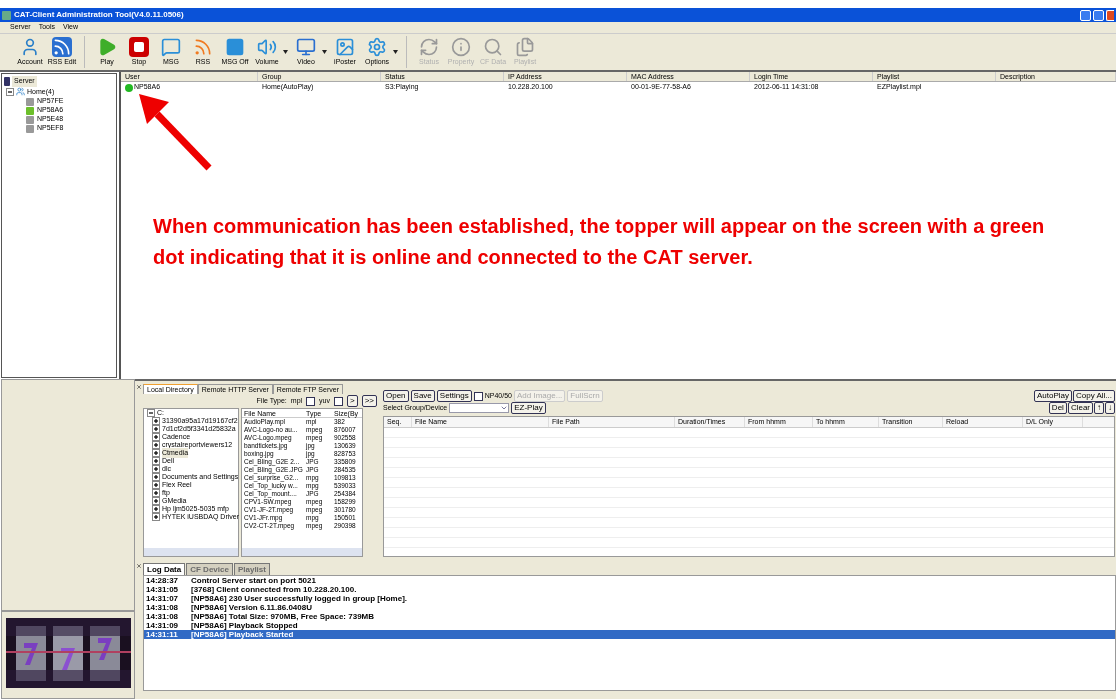 This screenshot has height=699, width=1116. What do you see at coordinates (429, 46) in the screenshot?
I see `refresh-icon` at bounding box center [429, 46].